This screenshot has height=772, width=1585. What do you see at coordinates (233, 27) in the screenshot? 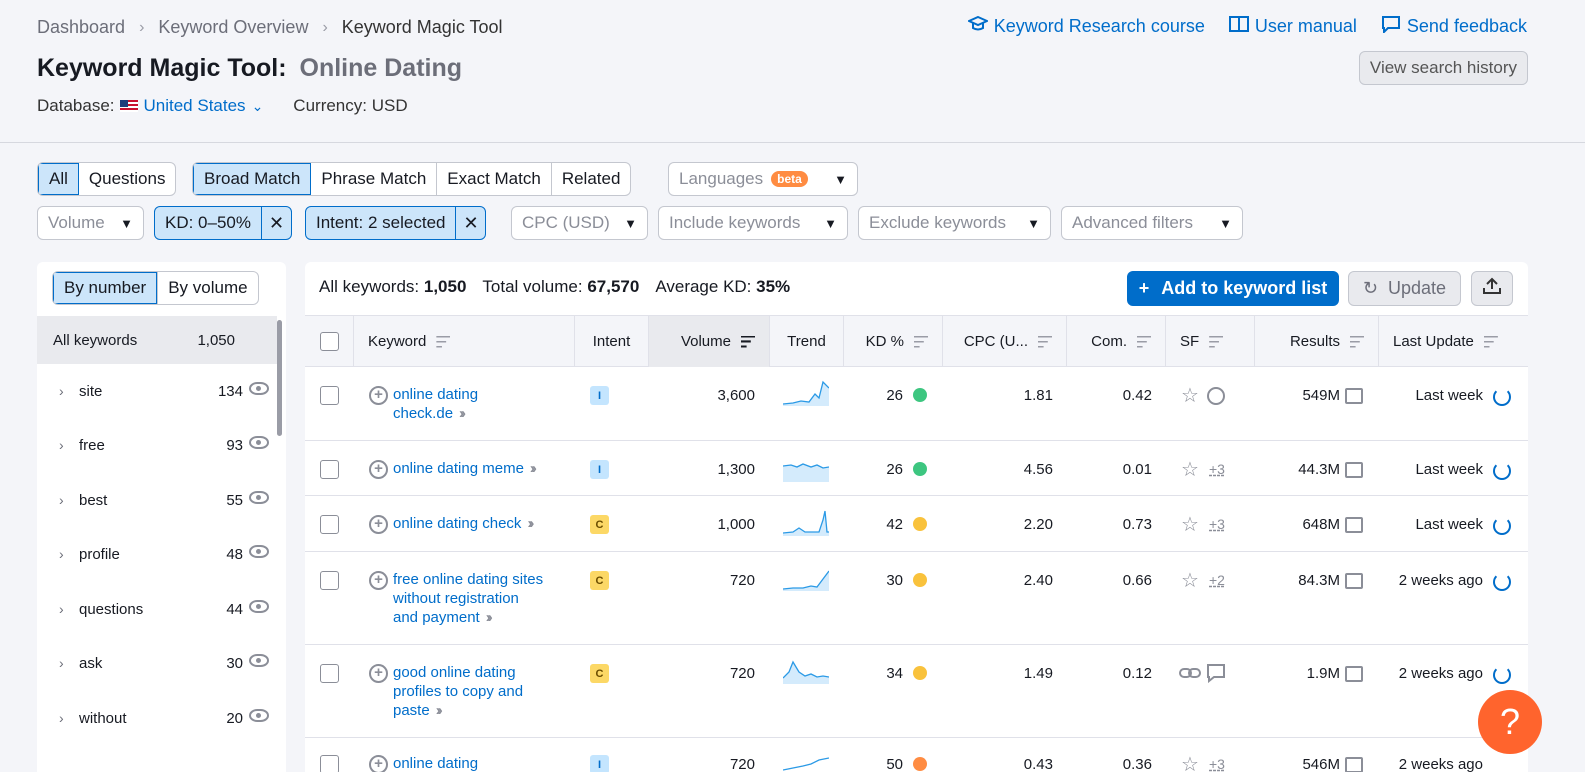
I see `breadcrumb-keyword-overview: Keyword Overview` at bounding box center [233, 27].